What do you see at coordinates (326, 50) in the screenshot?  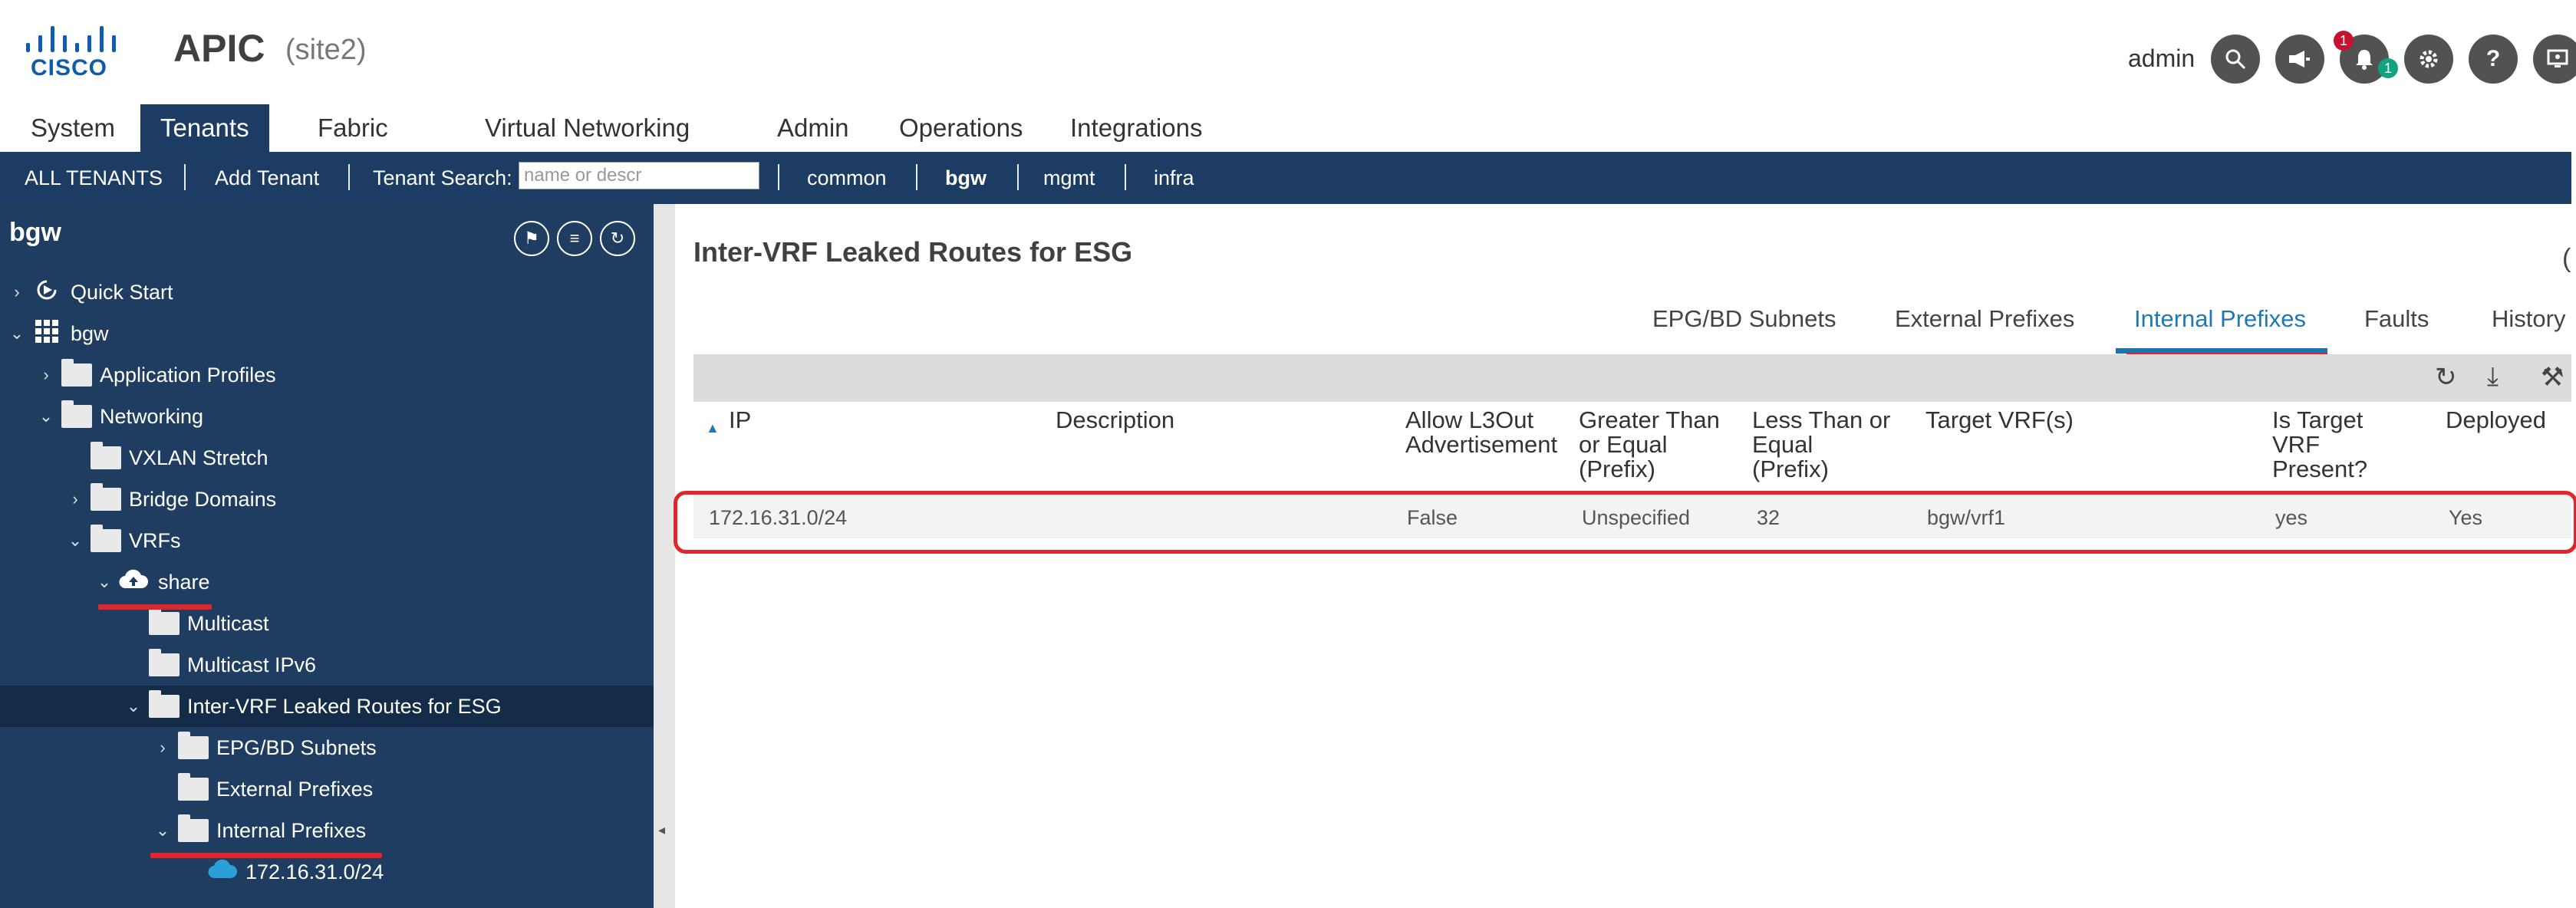 I see `site-label: (site2)` at bounding box center [326, 50].